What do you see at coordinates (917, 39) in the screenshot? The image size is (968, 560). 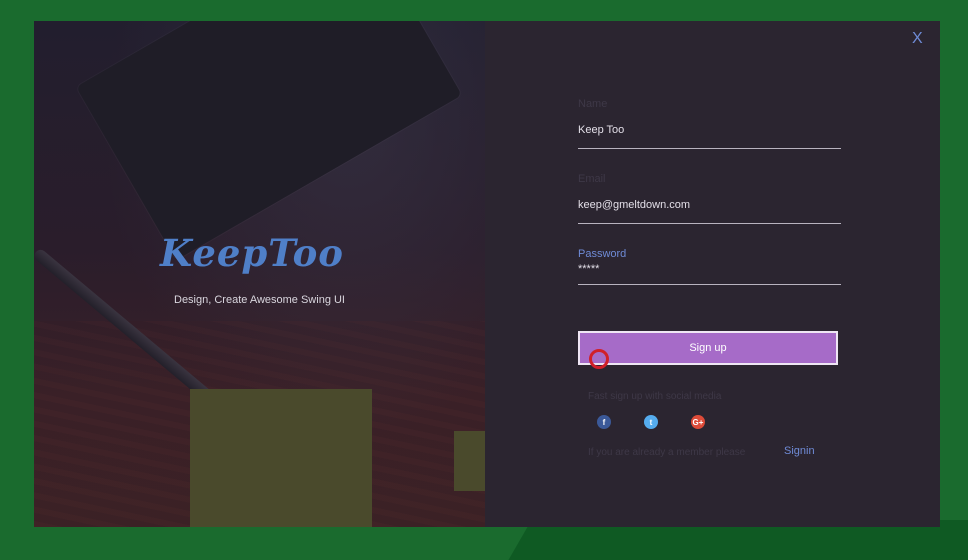 I see `close-button: X` at bounding box center [917, 39].